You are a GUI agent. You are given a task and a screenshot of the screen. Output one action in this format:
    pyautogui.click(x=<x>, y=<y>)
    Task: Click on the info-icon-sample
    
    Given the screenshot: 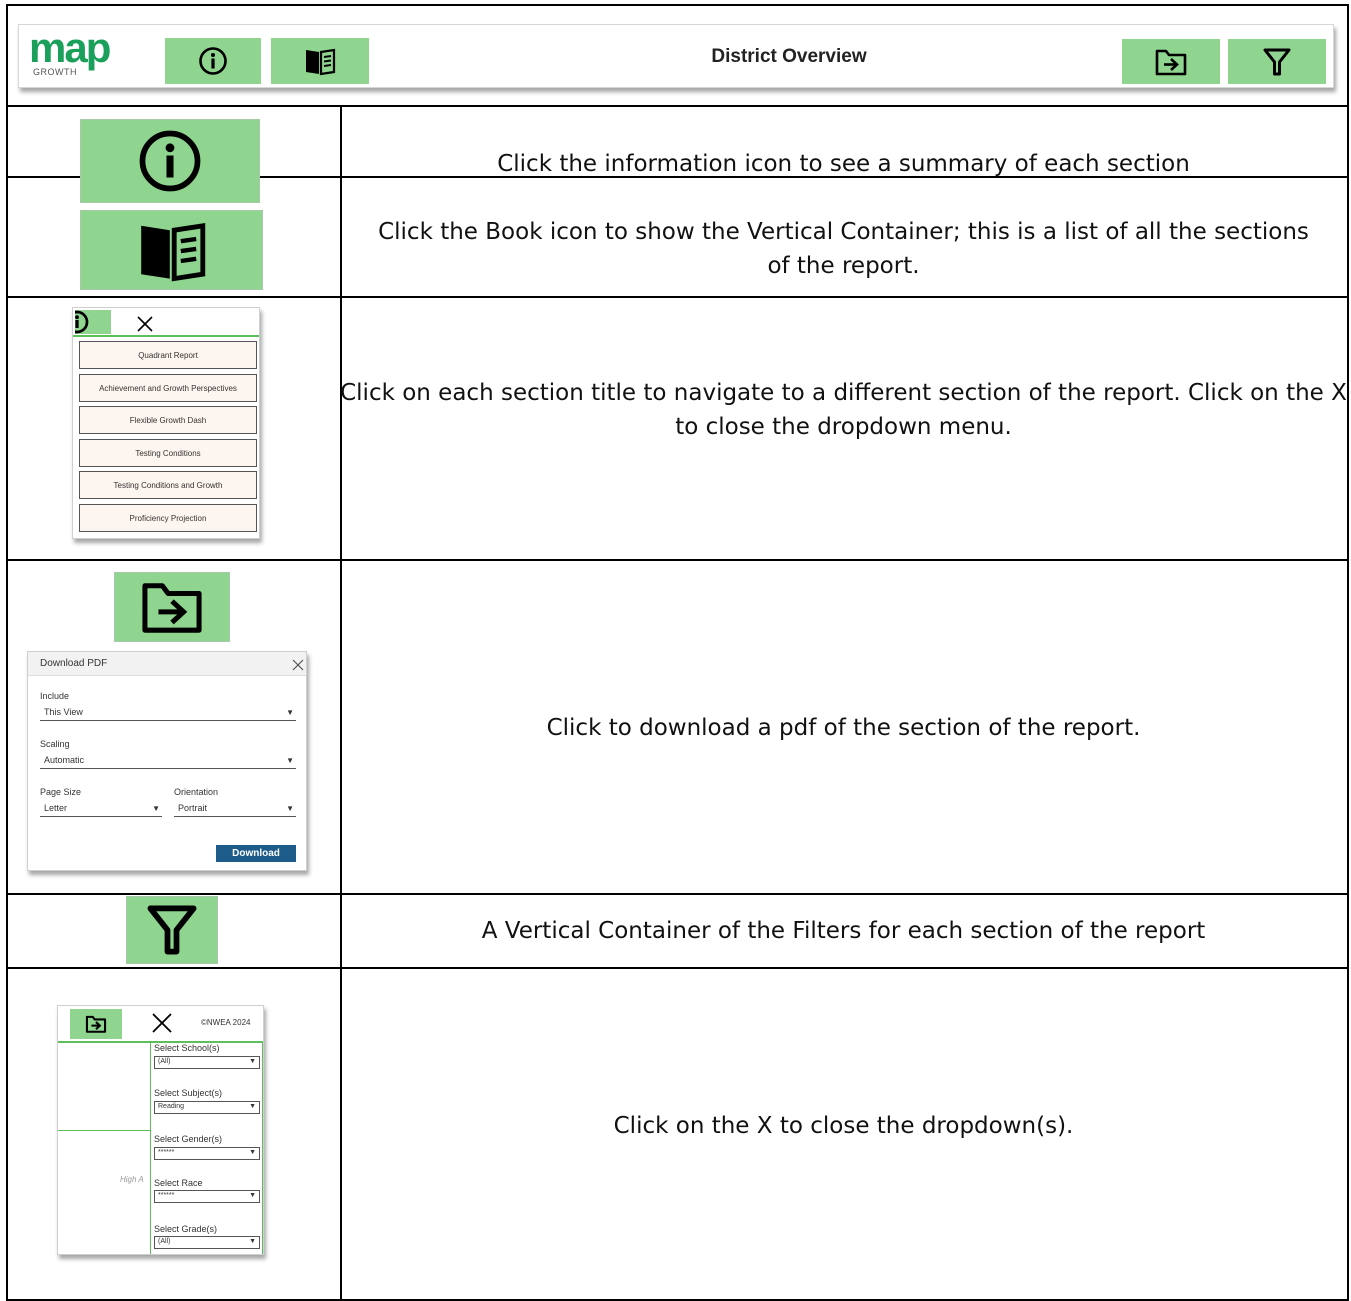 What is the action you would take?
    pyautogui.click(x=170, y=161)
    